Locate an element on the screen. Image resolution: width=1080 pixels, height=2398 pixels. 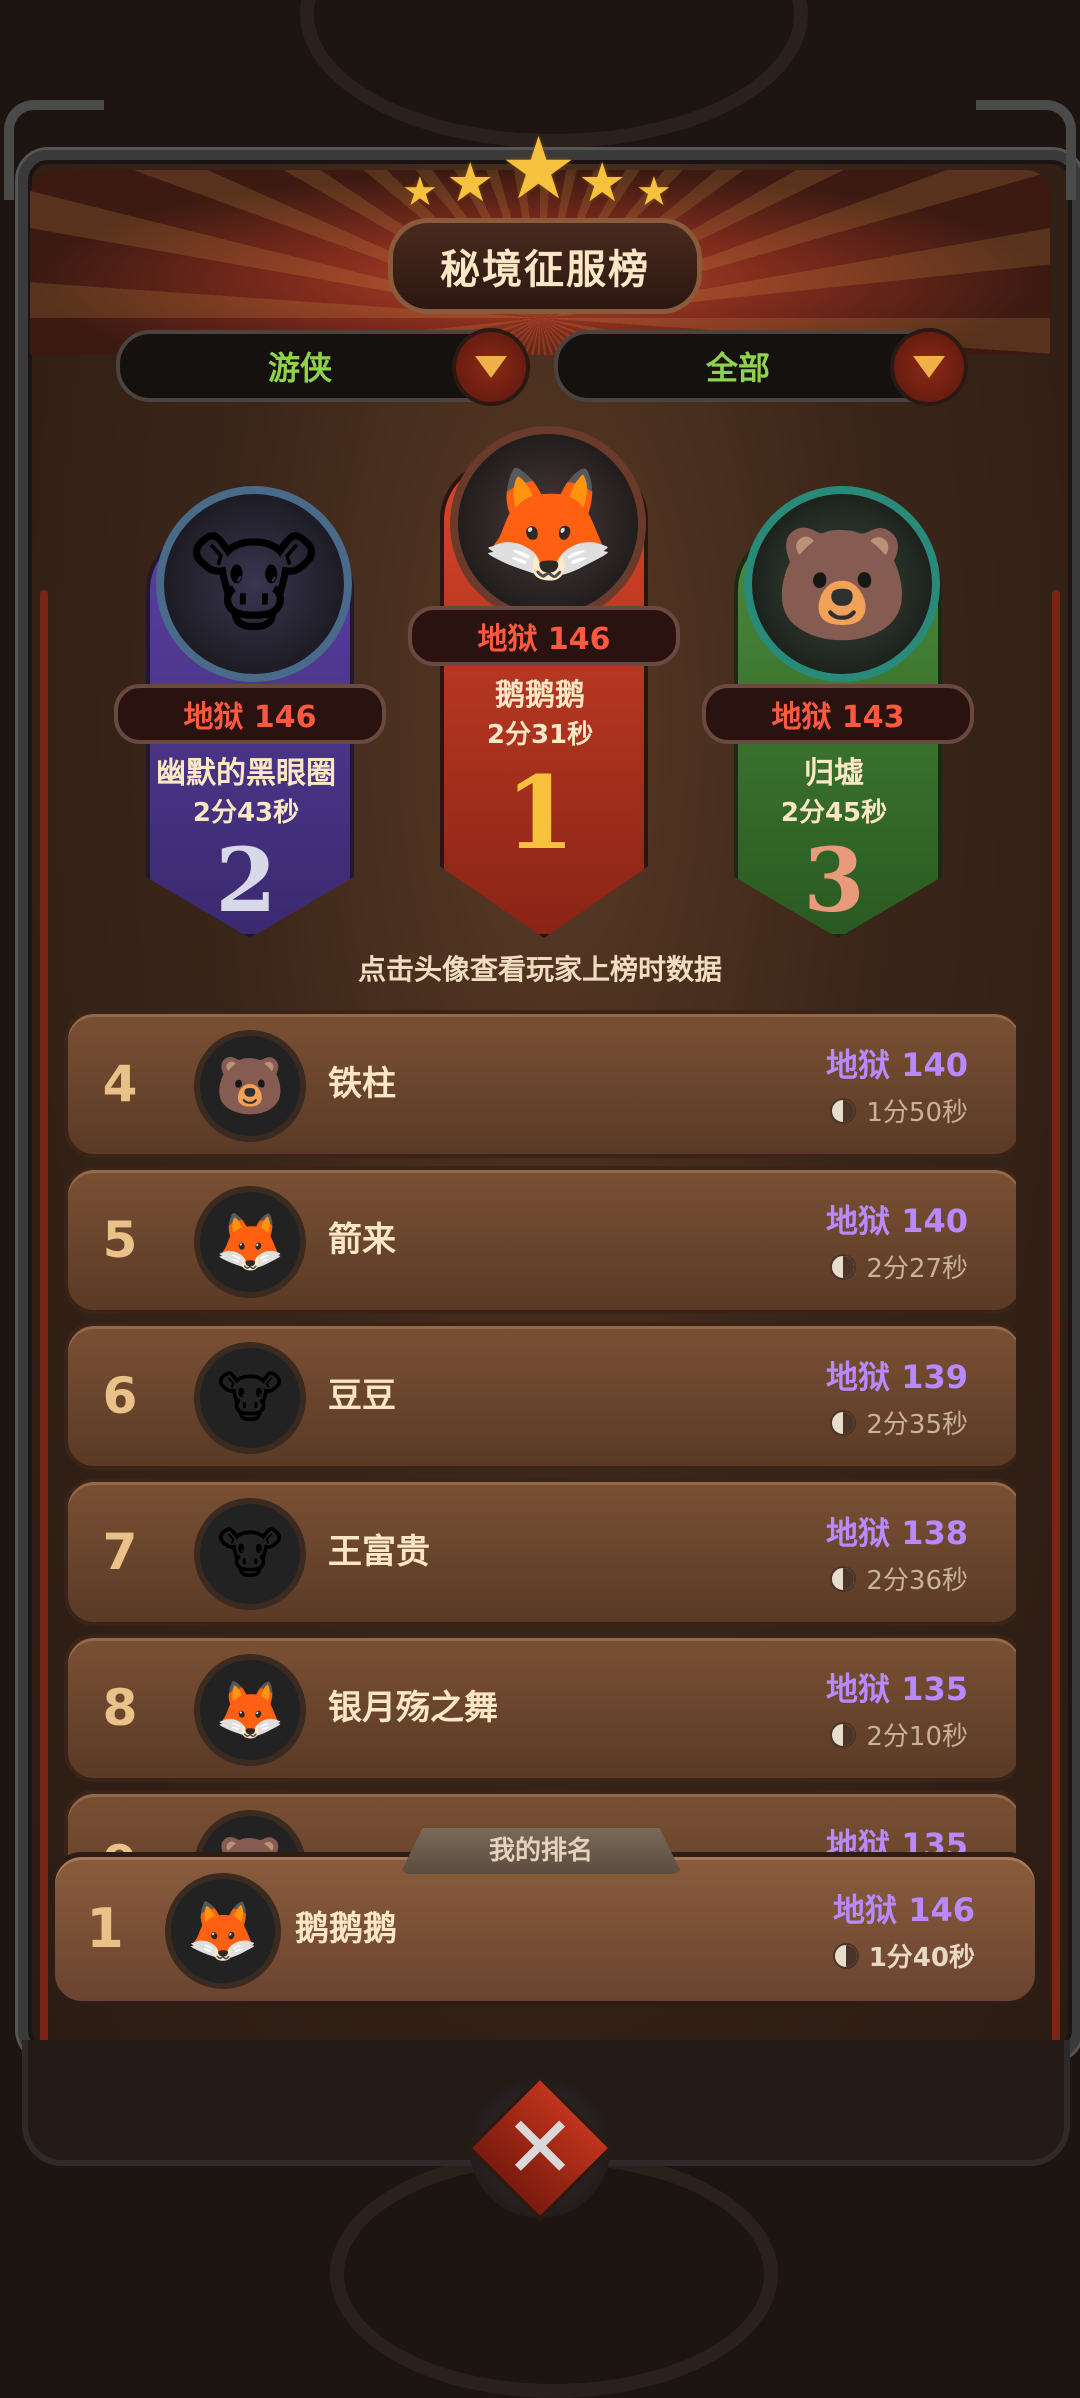
player-name: 银月殇之舞 is located at coordinates (413, 1708).